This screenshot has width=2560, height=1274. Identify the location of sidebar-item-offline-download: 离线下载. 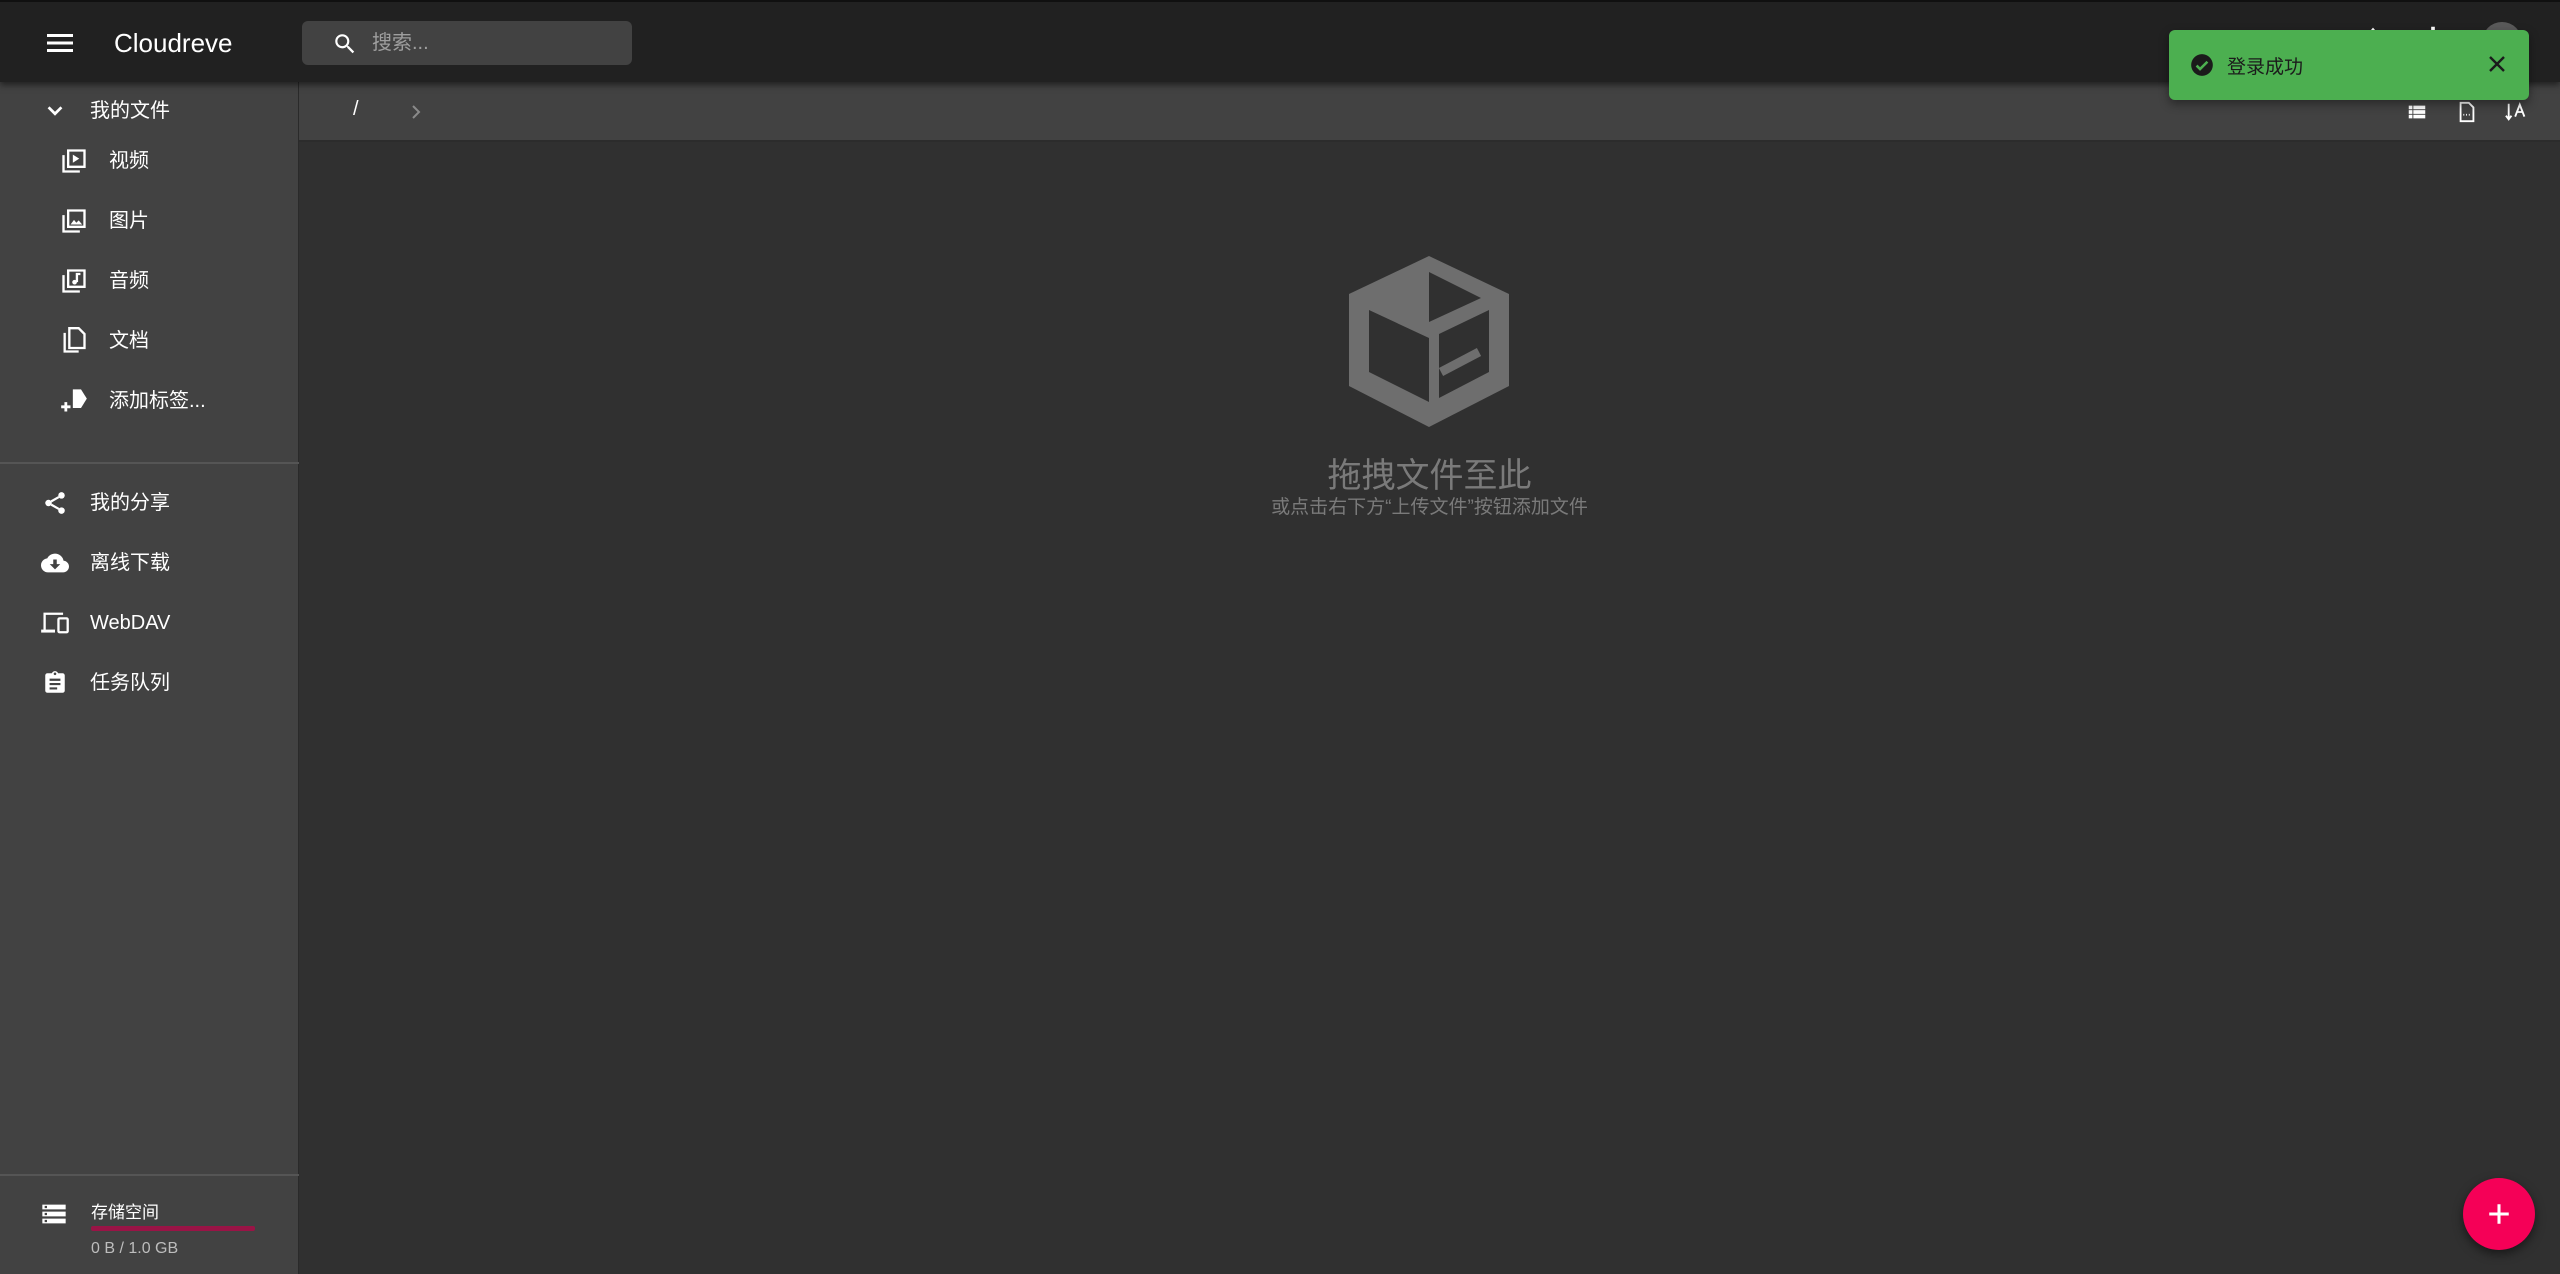
(149, 563).